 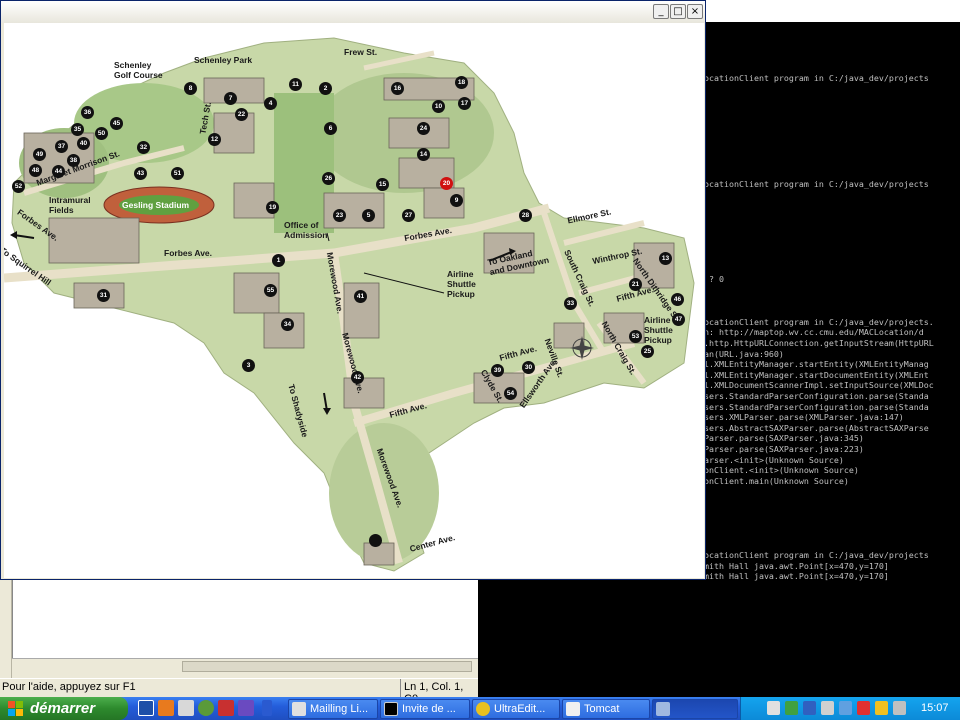 I want to click on word-quicklaunch-icon, so click(x=146, y=708).